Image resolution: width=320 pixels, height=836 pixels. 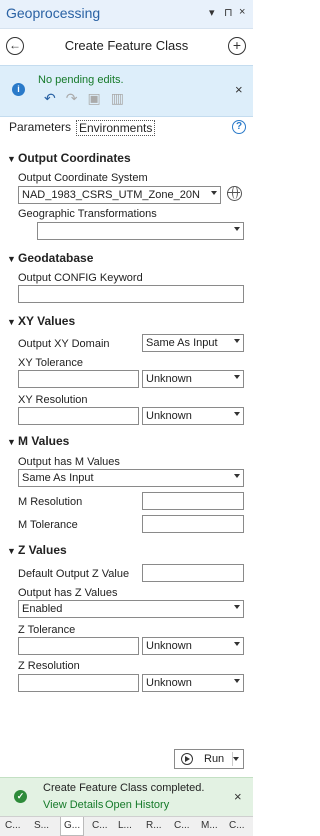 I want to click on pane-close-icon: ×, so click(x=242, y=12).